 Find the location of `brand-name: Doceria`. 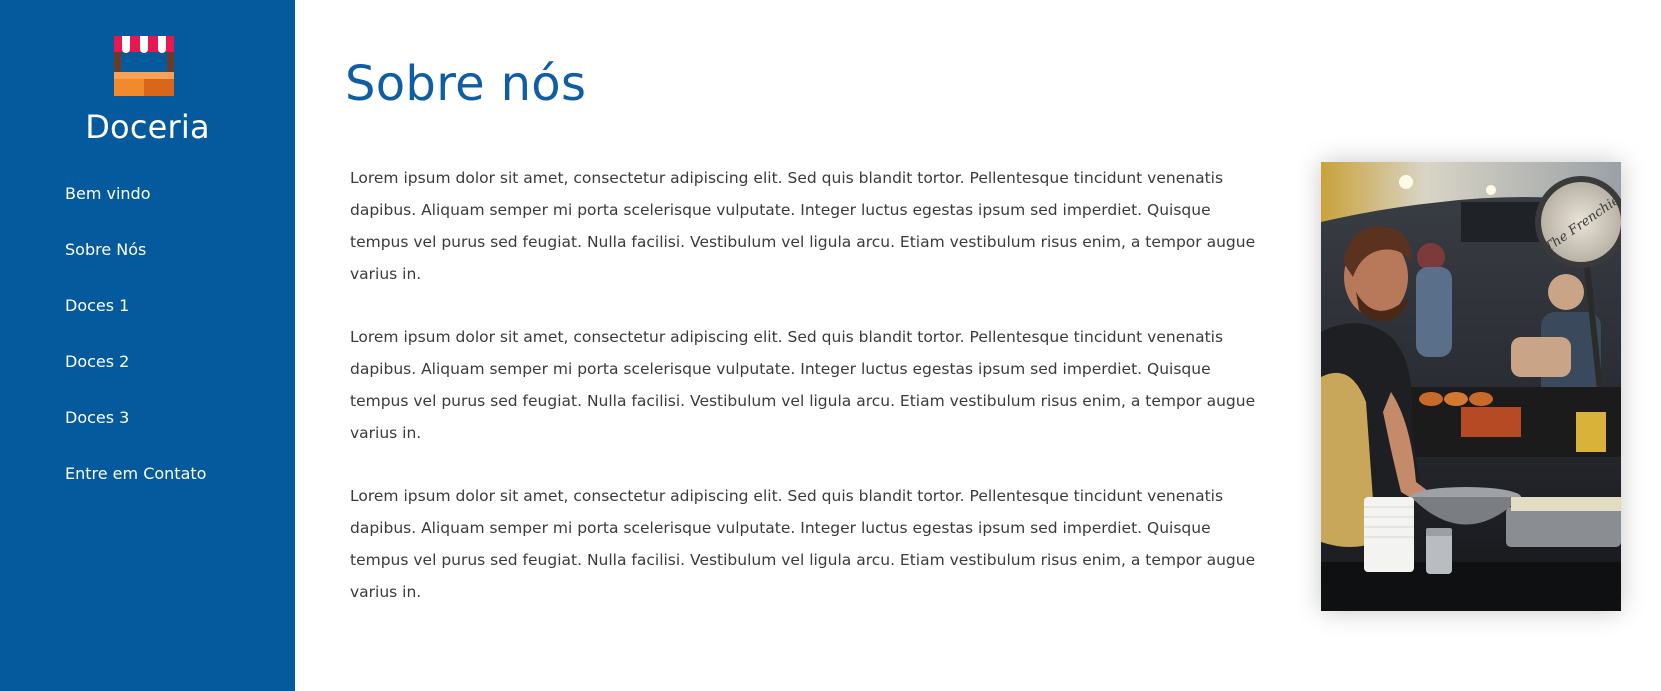

brand-name: Doceria is located at coordinates (147, 127).